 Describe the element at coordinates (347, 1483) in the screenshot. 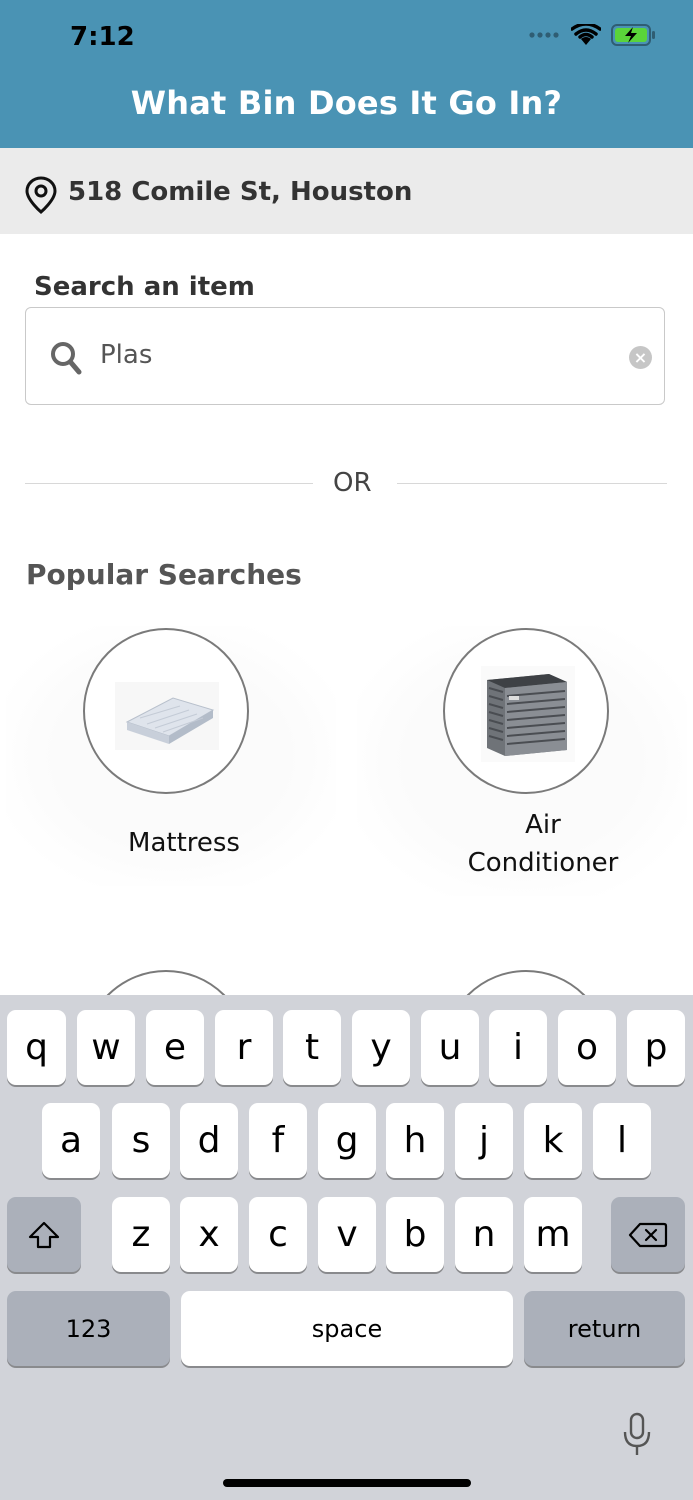

I see `home-indicator` at that location.